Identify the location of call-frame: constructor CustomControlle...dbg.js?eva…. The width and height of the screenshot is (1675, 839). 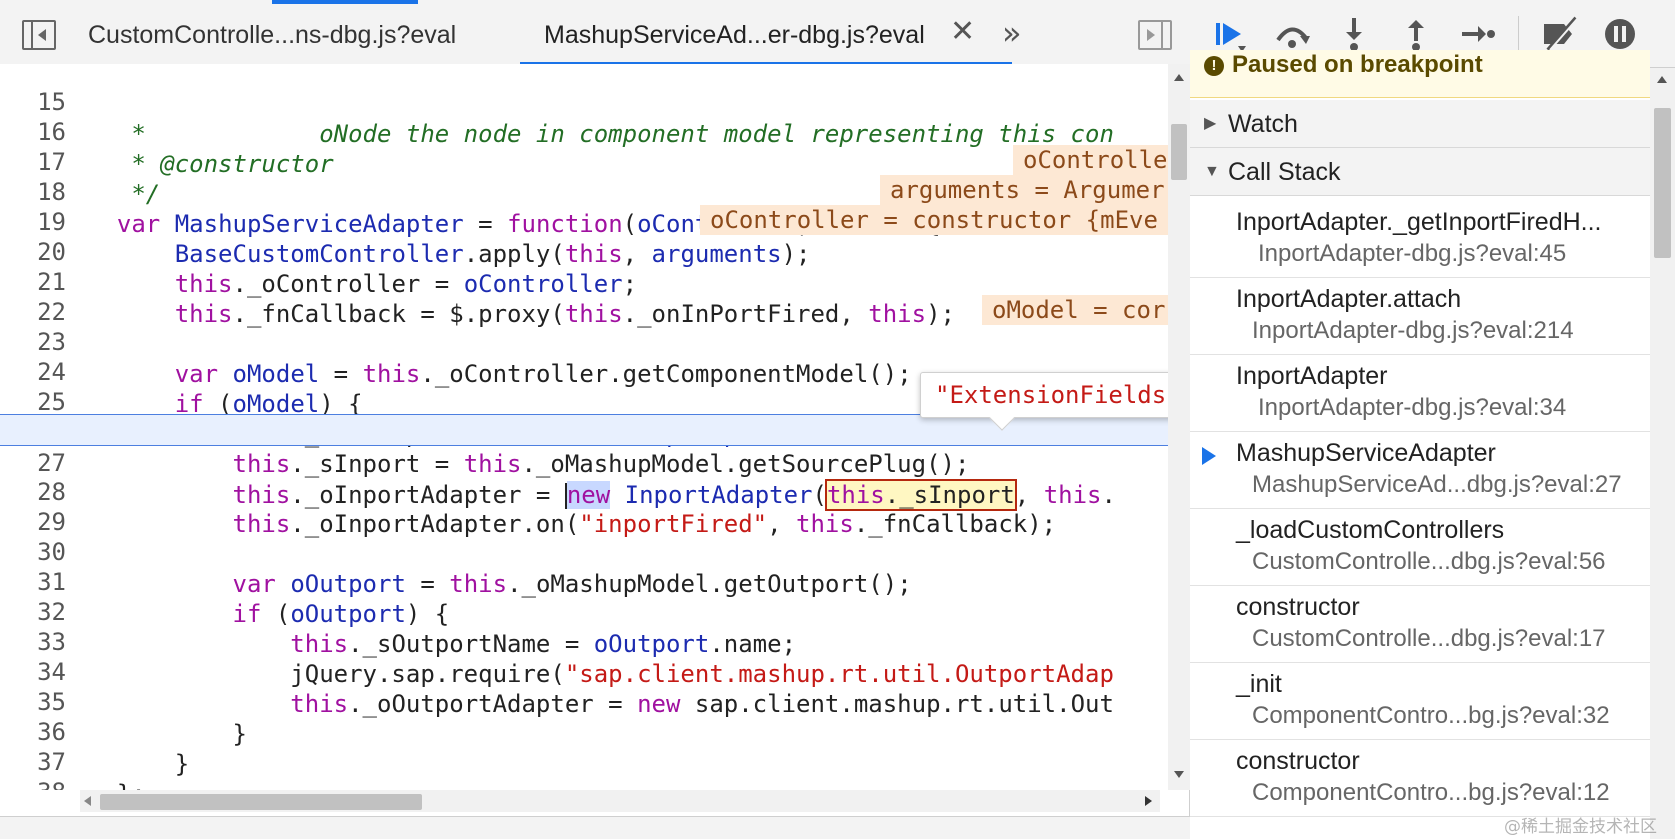
(1420, 622).